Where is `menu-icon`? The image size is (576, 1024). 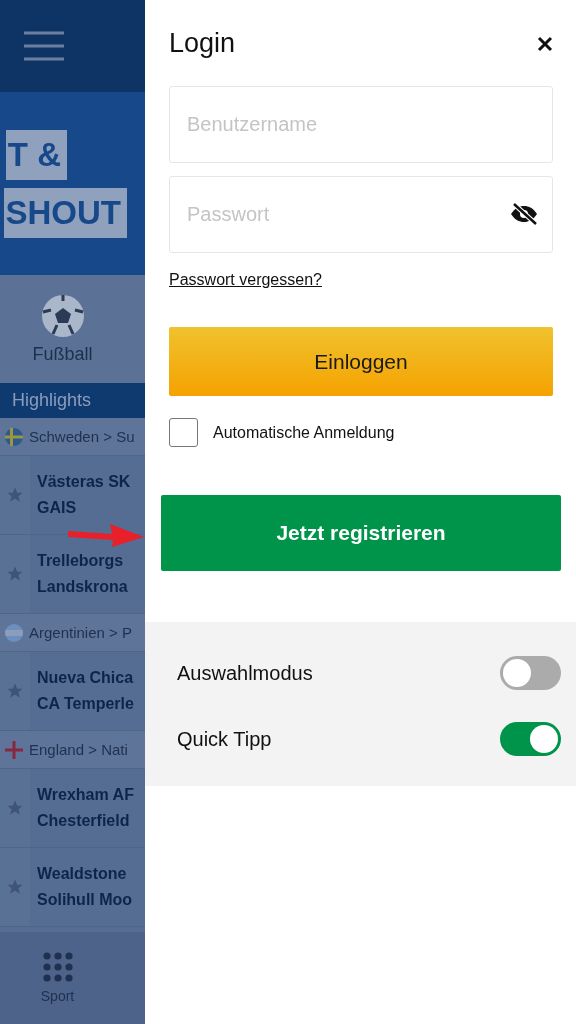
menu-icon is located at coordinates (44, 46).